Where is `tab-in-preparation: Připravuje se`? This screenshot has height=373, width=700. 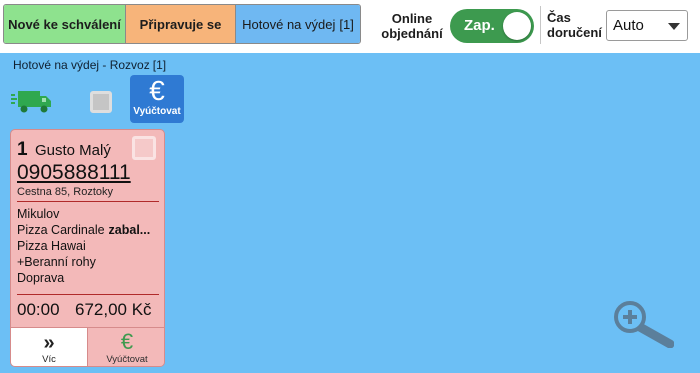
tab-in-preparation: Připravuje se is located at coordinates (181, 24).